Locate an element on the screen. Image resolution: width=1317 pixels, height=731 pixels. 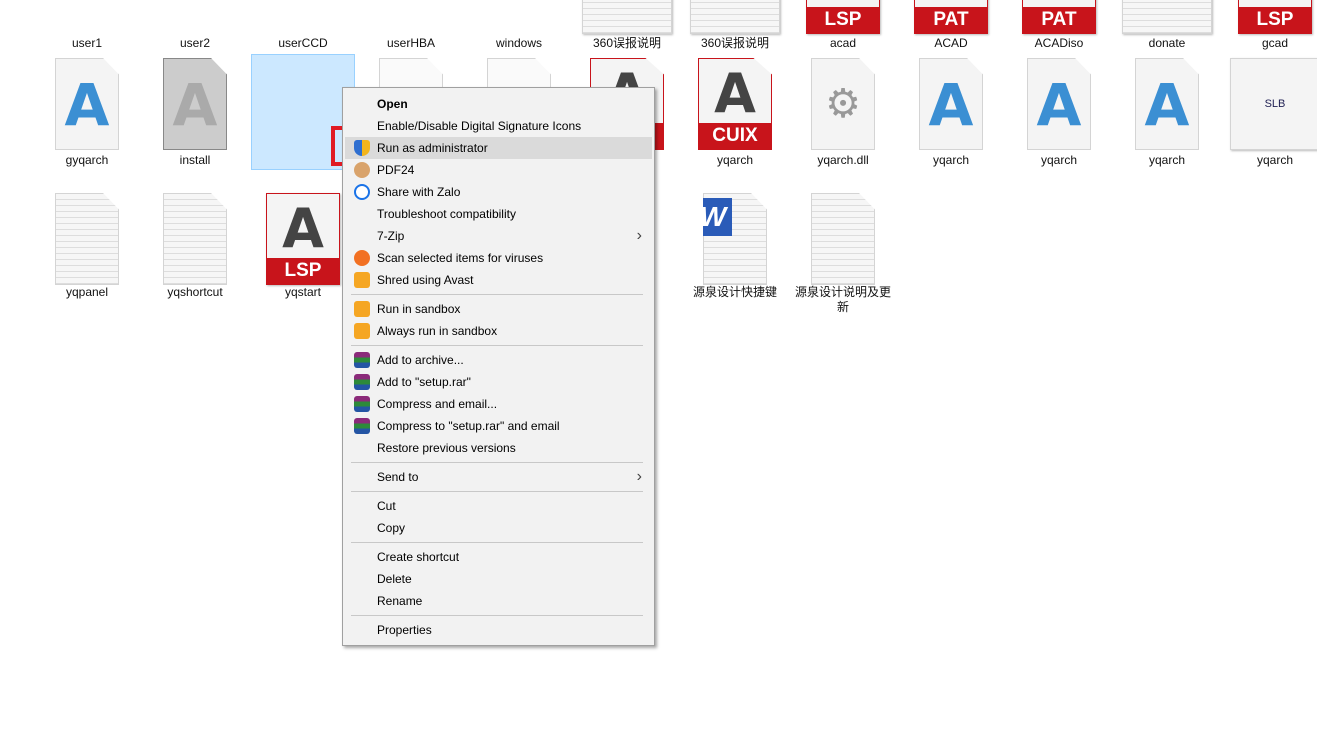
menu-item-label: Cut is located at coordinates (386, 506).